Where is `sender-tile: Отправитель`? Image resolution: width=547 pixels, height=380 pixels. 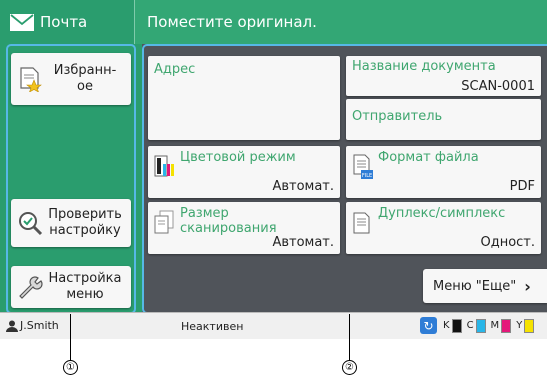 sender-tile: Отправитель is located at coordinates (443, 119).